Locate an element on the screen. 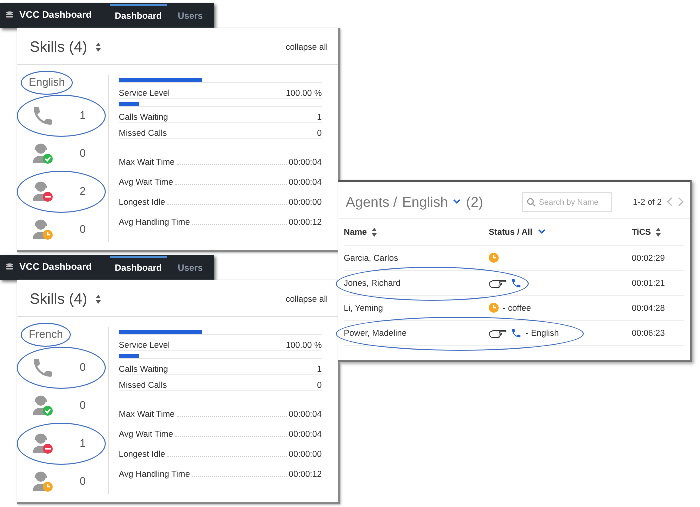 This screenshot has height=507, width=700. agent-name: Li, Yeming is located at coordinates (364, 308).